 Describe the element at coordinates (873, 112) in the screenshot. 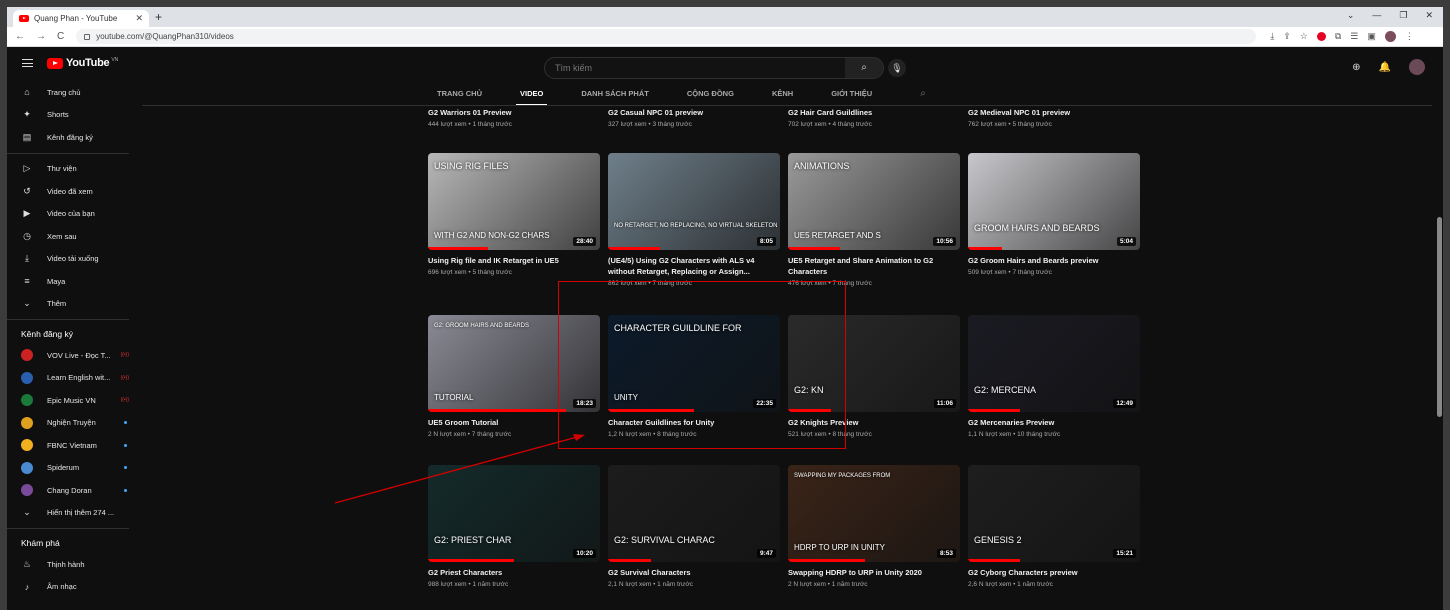

I see `video-title: G2 Hair Card Guildlines` at that location.